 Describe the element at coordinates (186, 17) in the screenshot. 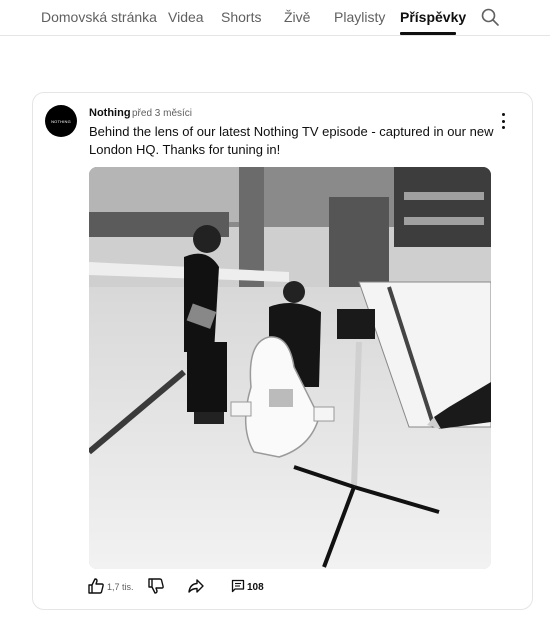

I see `tab-videos: Videa` at that location.